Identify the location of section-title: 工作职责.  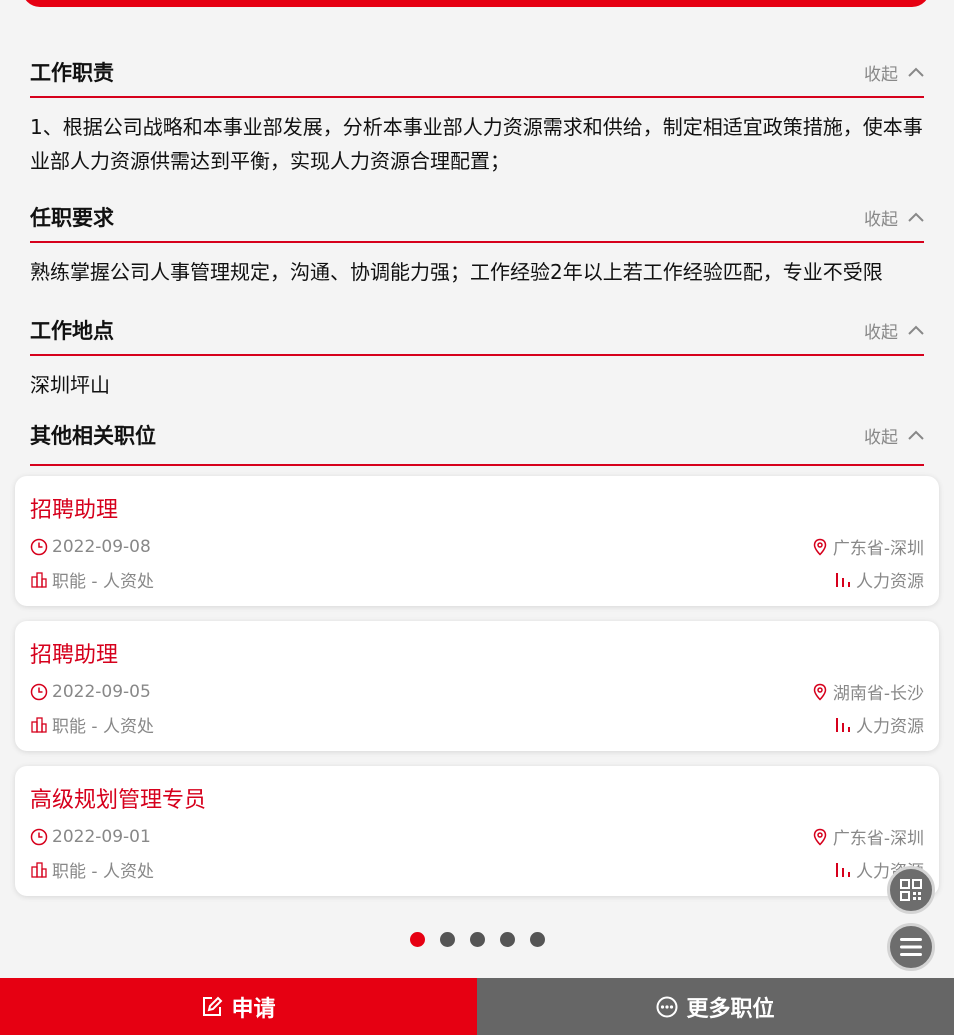
(72, 73).